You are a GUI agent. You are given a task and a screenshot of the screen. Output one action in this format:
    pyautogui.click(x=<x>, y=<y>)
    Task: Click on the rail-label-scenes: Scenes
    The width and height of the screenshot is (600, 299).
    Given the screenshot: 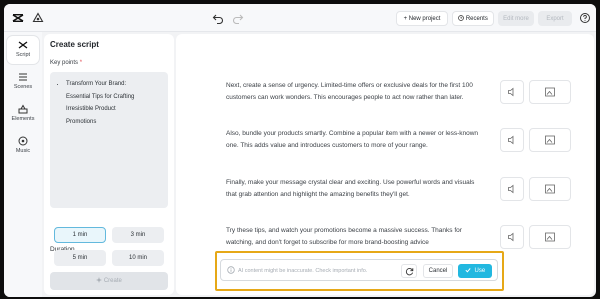 What is the action you would take?
    pyautogui.click(x=23, y=87)
    